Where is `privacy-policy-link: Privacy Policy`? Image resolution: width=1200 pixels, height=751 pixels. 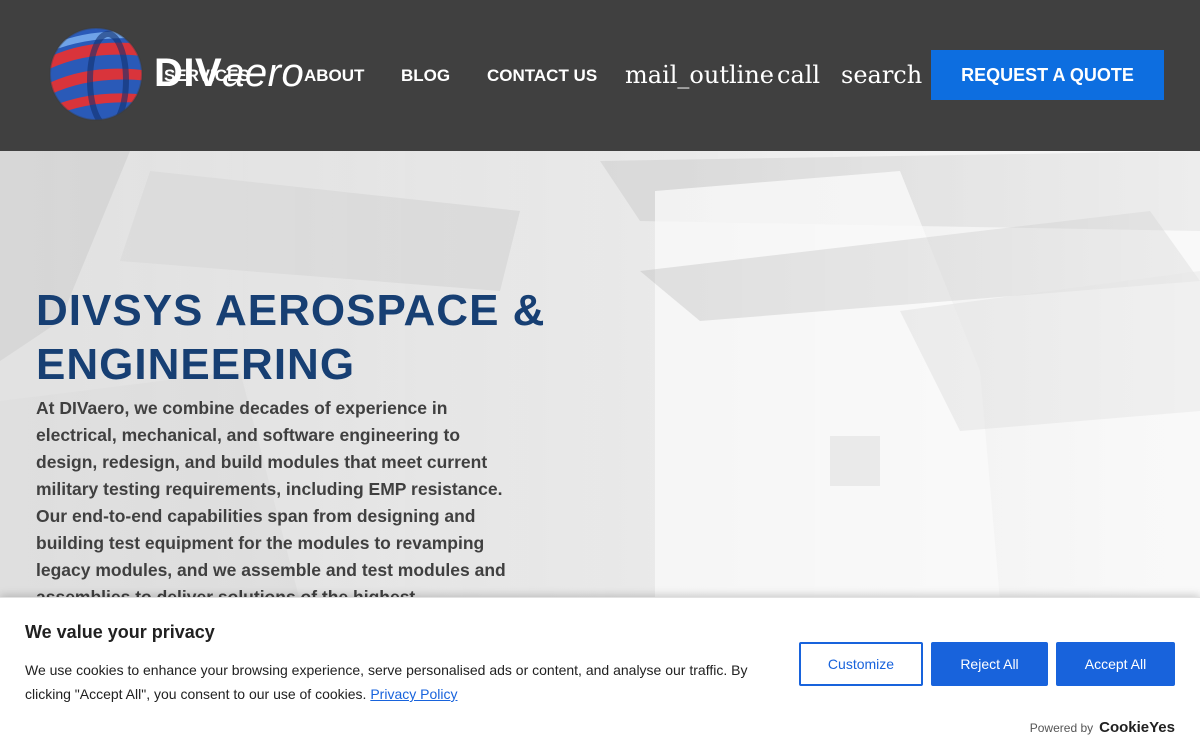
privacy-policy-link: Privacy Policy is located at coordinates (413, 694).